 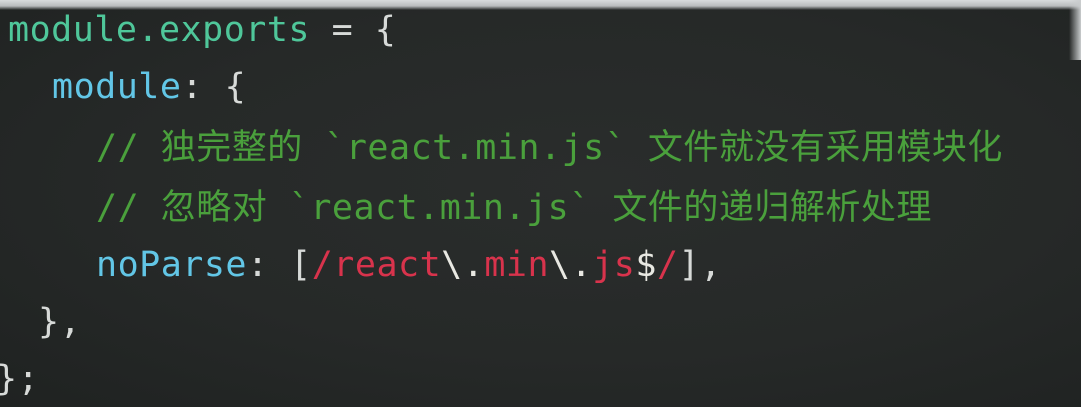 I want to click on exports-close-brace: };, so click(x=20, y=379).